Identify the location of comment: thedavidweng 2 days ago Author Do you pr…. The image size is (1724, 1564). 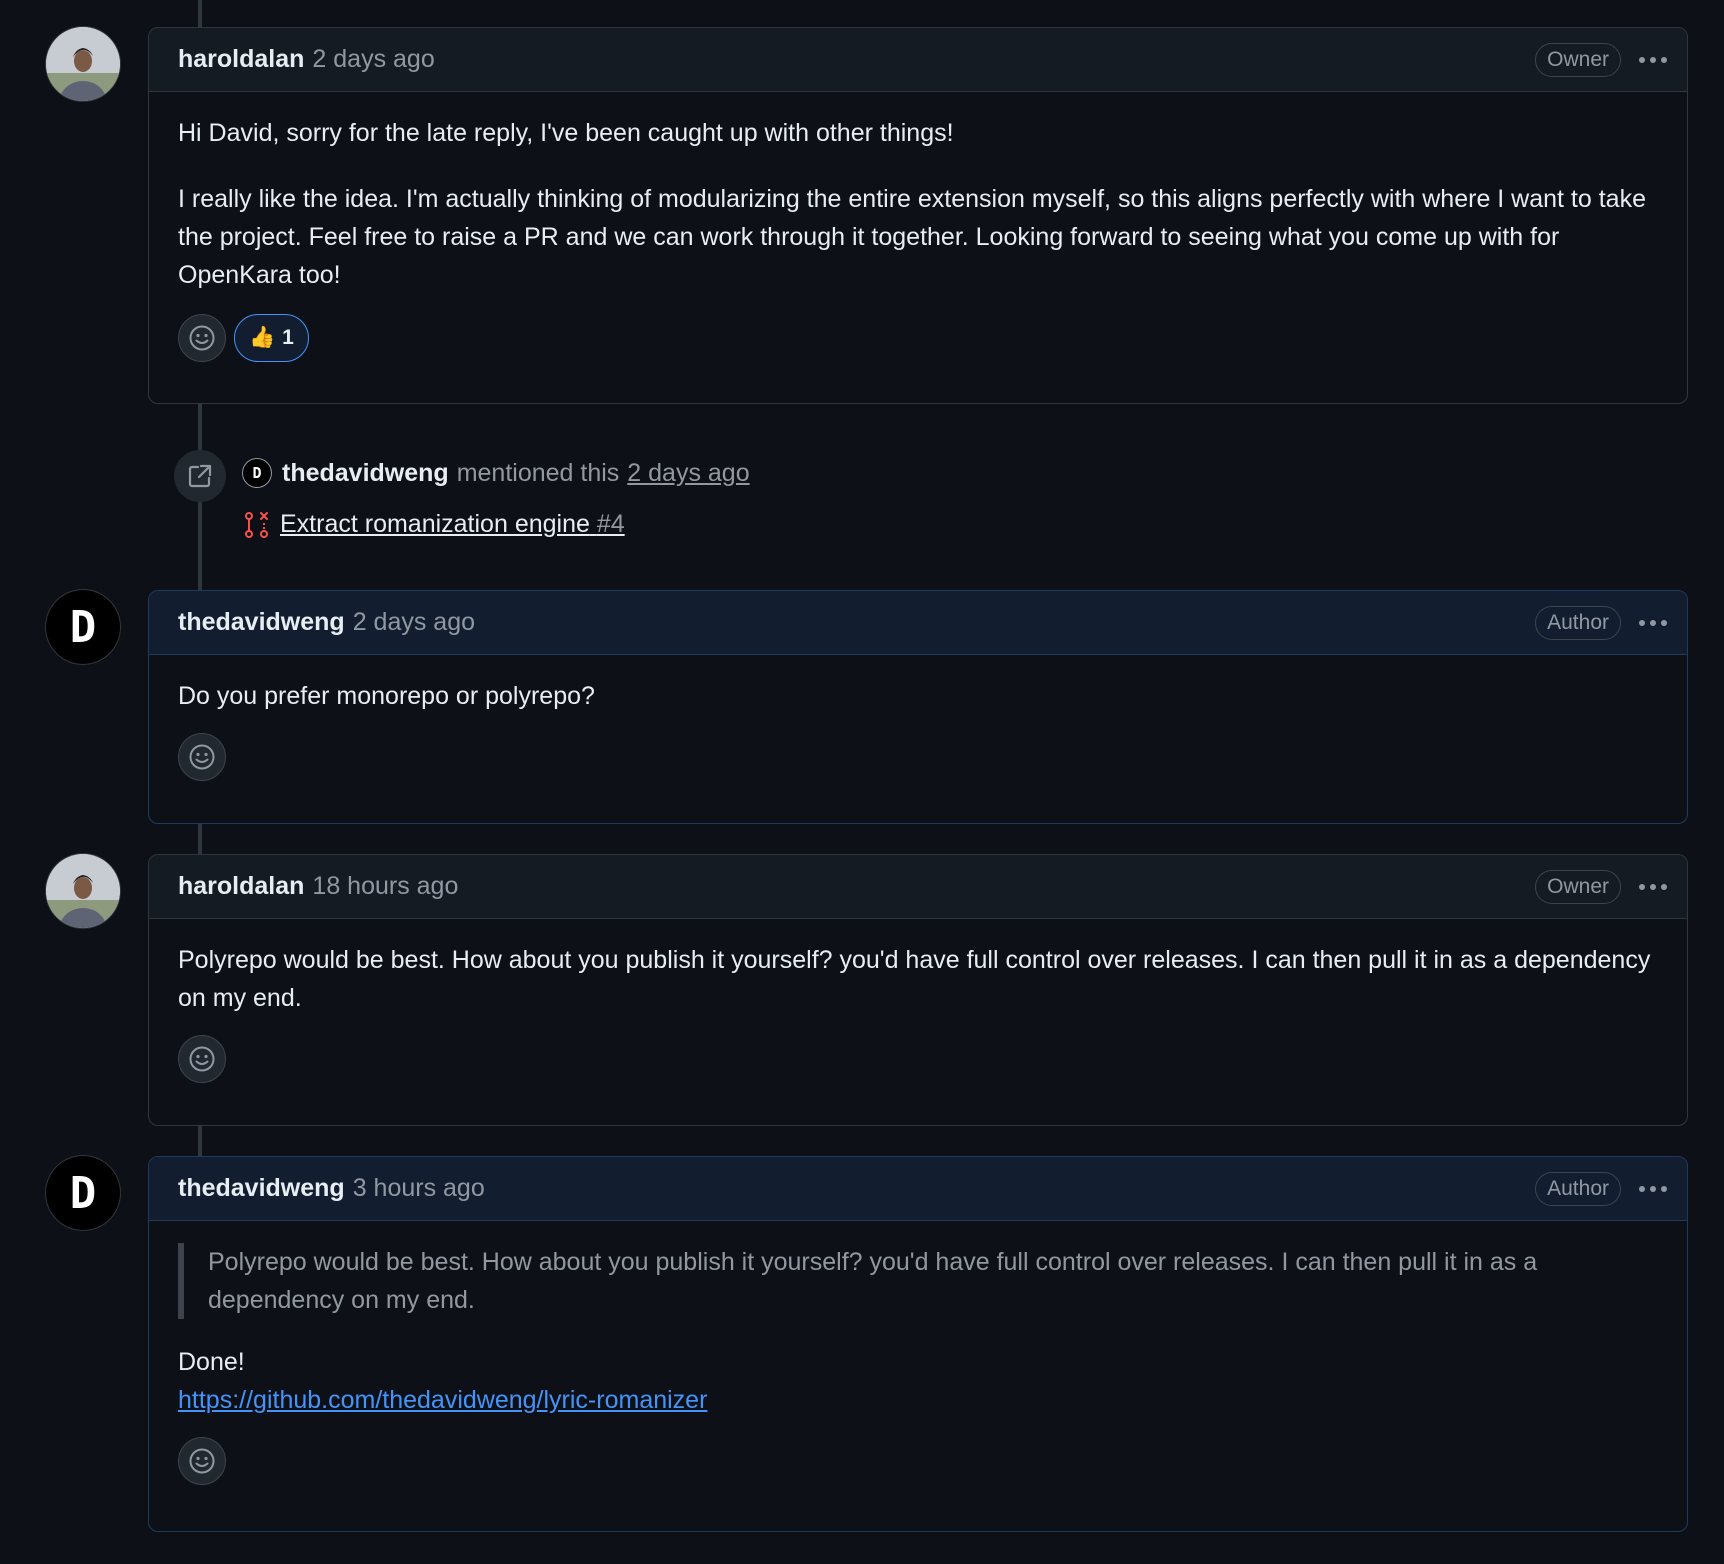
(918, 707).